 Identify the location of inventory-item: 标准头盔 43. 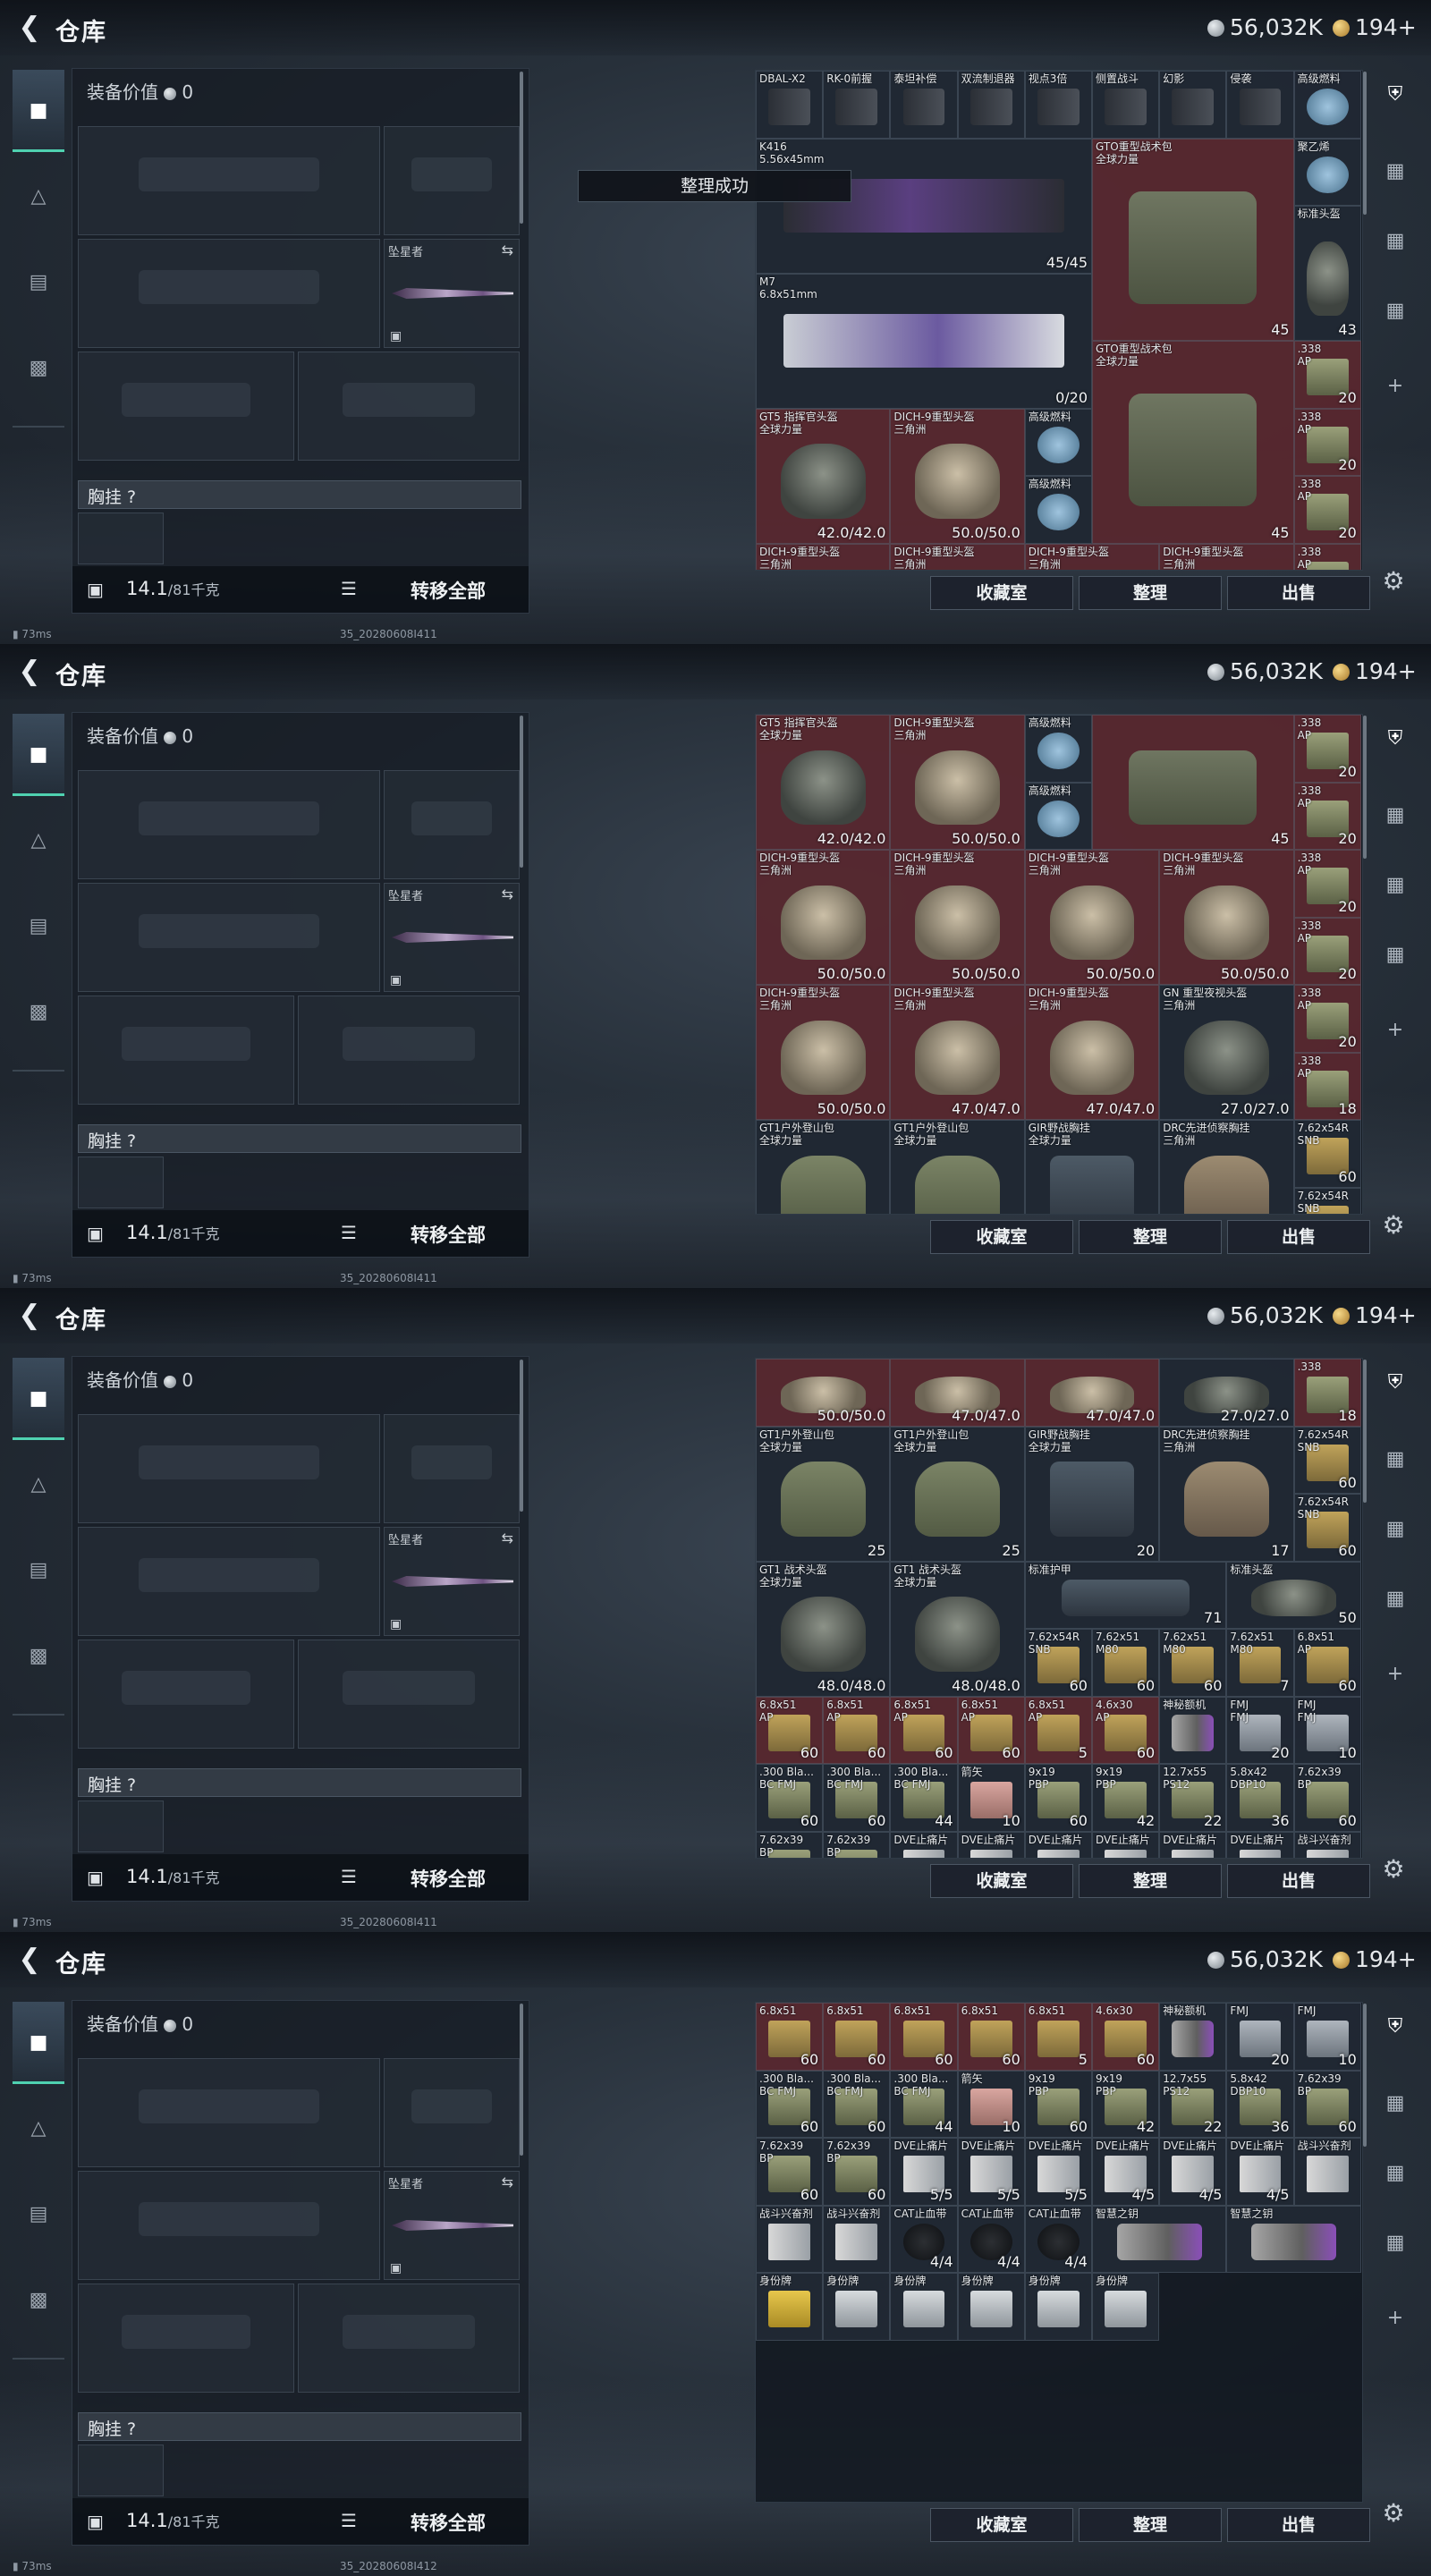
(1327, 273).